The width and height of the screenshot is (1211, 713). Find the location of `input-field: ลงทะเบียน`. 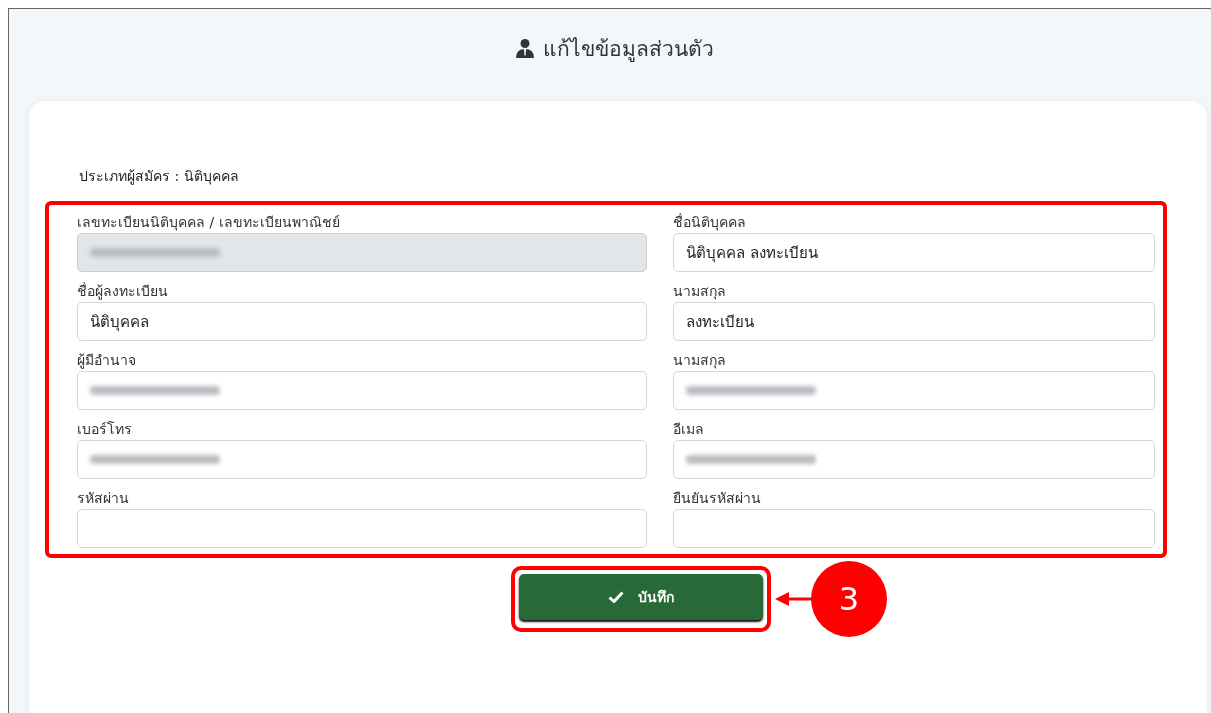

input-field: ลงทะเบียน is located at coordinates (914, 321).